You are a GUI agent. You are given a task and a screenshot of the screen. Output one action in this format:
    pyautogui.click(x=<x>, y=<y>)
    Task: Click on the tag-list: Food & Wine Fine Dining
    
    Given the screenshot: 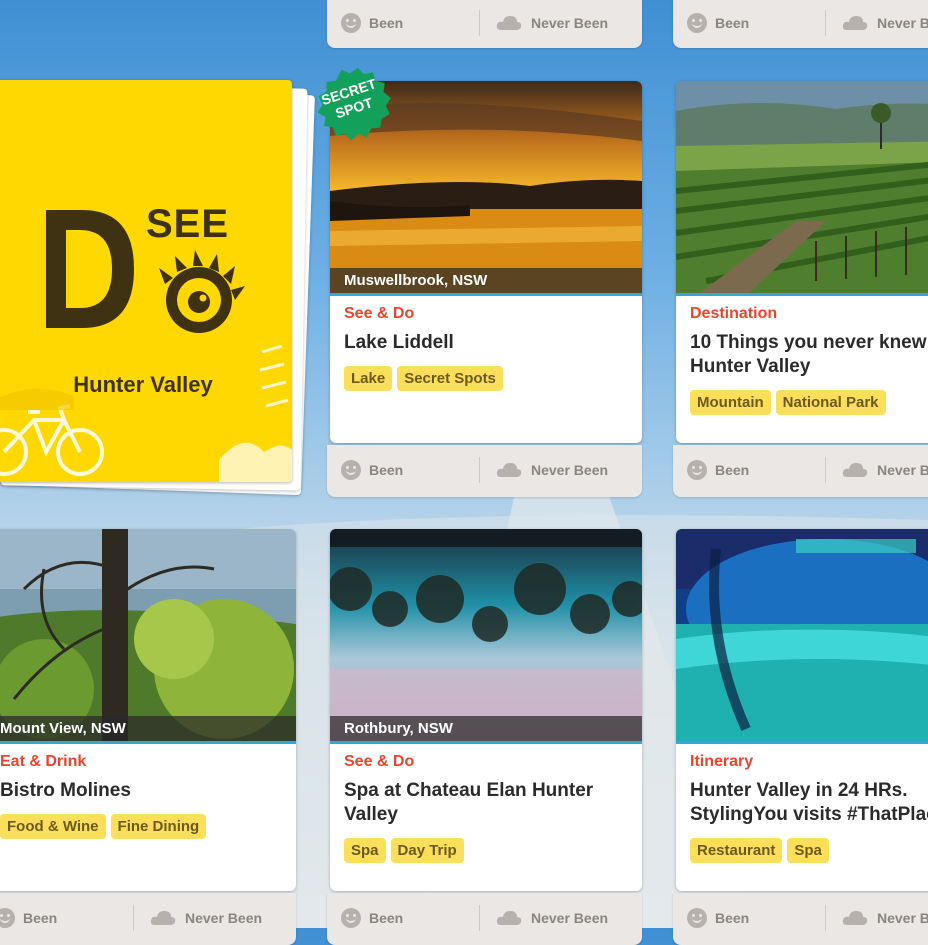 What is the action you would take?
    pyautogui.click(x=143, y=826)
    